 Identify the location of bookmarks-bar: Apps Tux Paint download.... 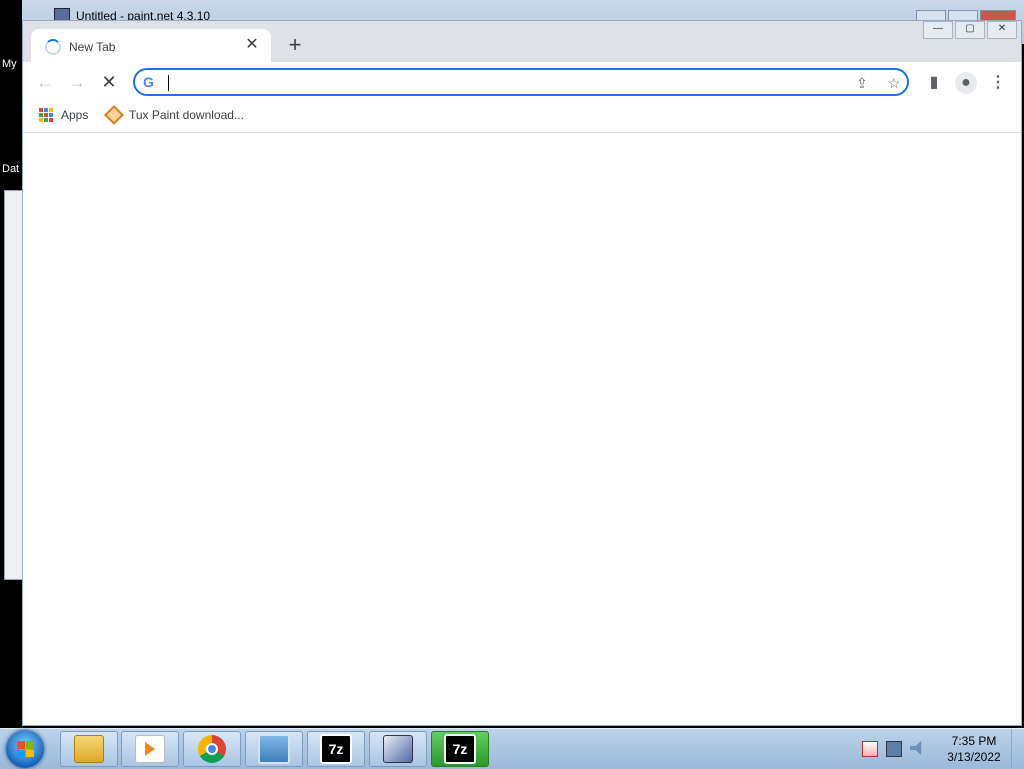
(522, 117).